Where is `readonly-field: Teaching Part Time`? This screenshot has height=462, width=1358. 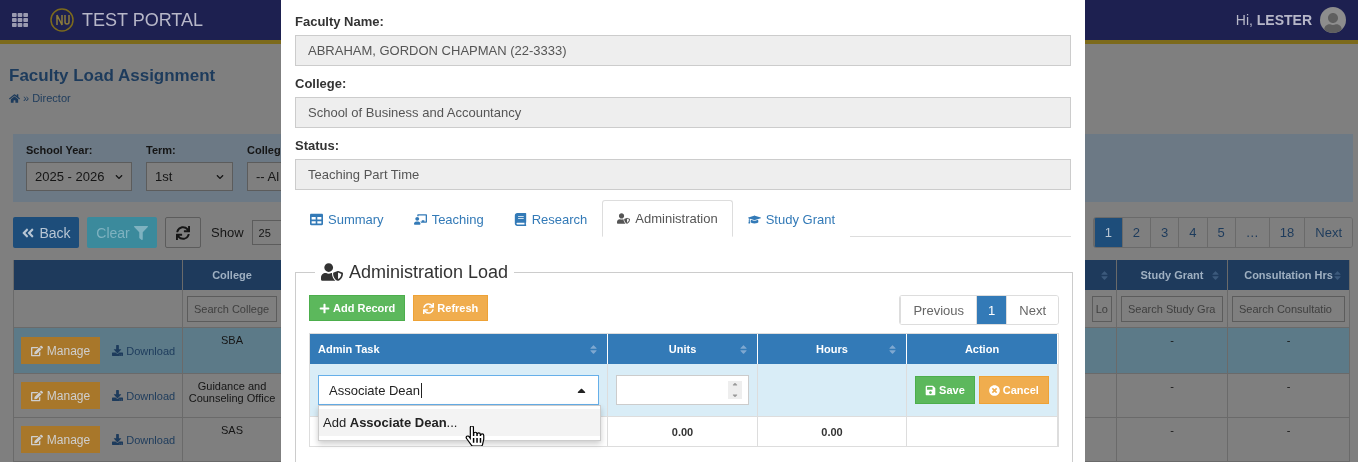
readonly-field: Teaching Part Time is located at coordinates (683, 174).